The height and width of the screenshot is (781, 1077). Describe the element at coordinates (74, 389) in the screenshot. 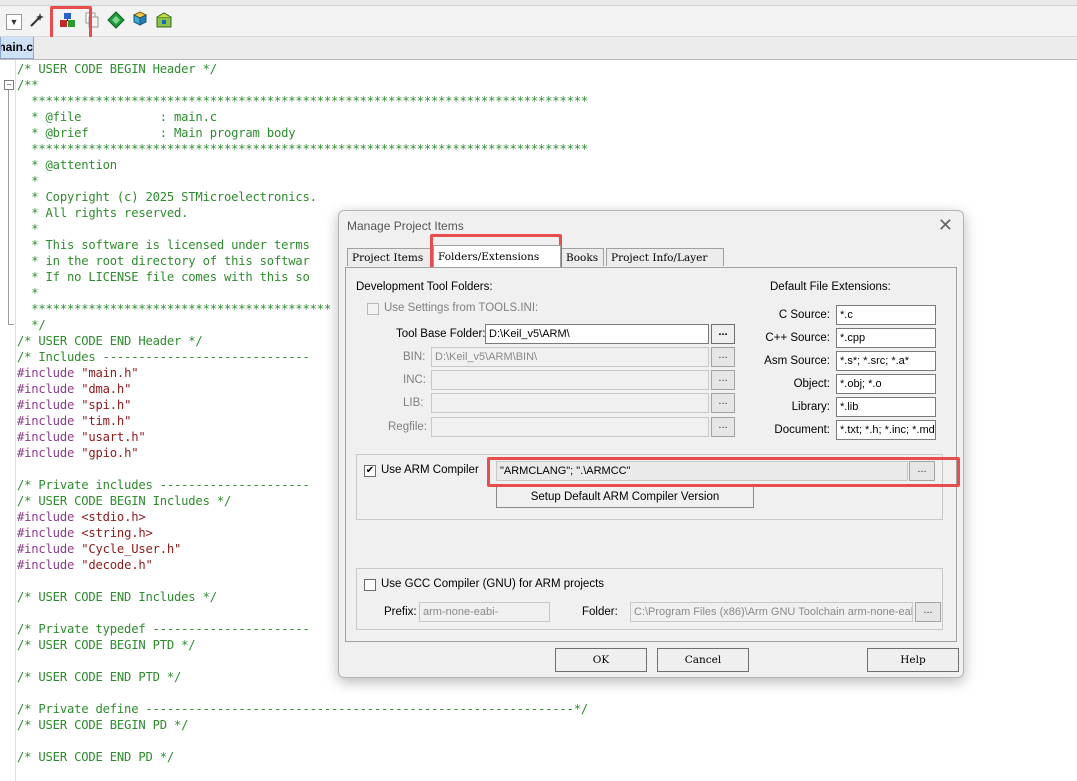

I see `code-line: #include "dma.h"` at that location.